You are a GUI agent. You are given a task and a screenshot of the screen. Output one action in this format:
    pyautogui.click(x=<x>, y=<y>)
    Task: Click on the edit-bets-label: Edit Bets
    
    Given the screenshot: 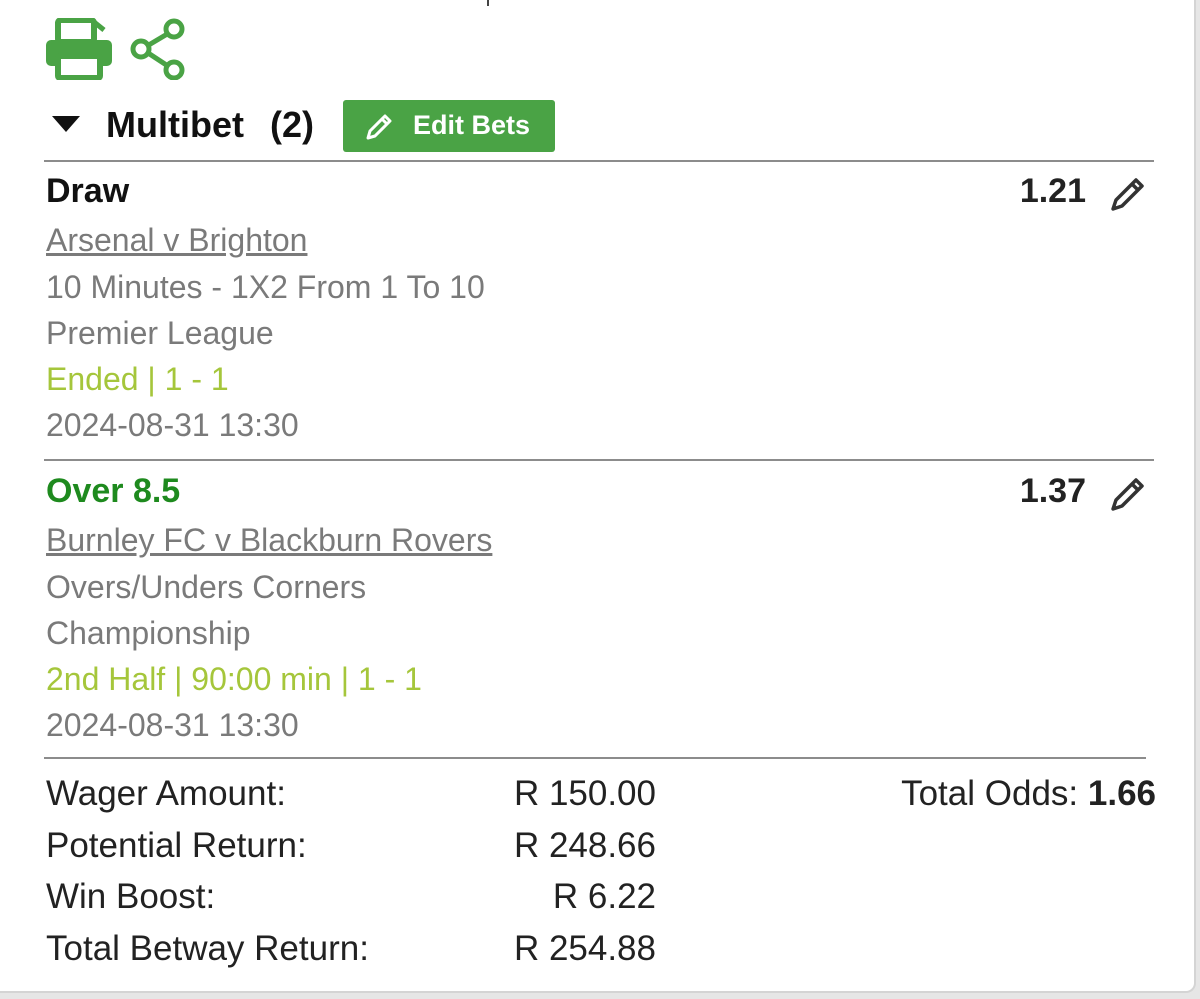 What is the action you would take?
    pyautogui.click(x=472, y=125)
    